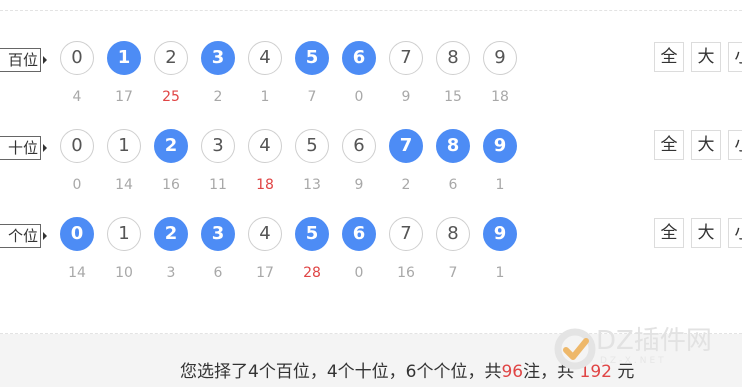  I want to click on miss-count: 25, so click(171, 97).